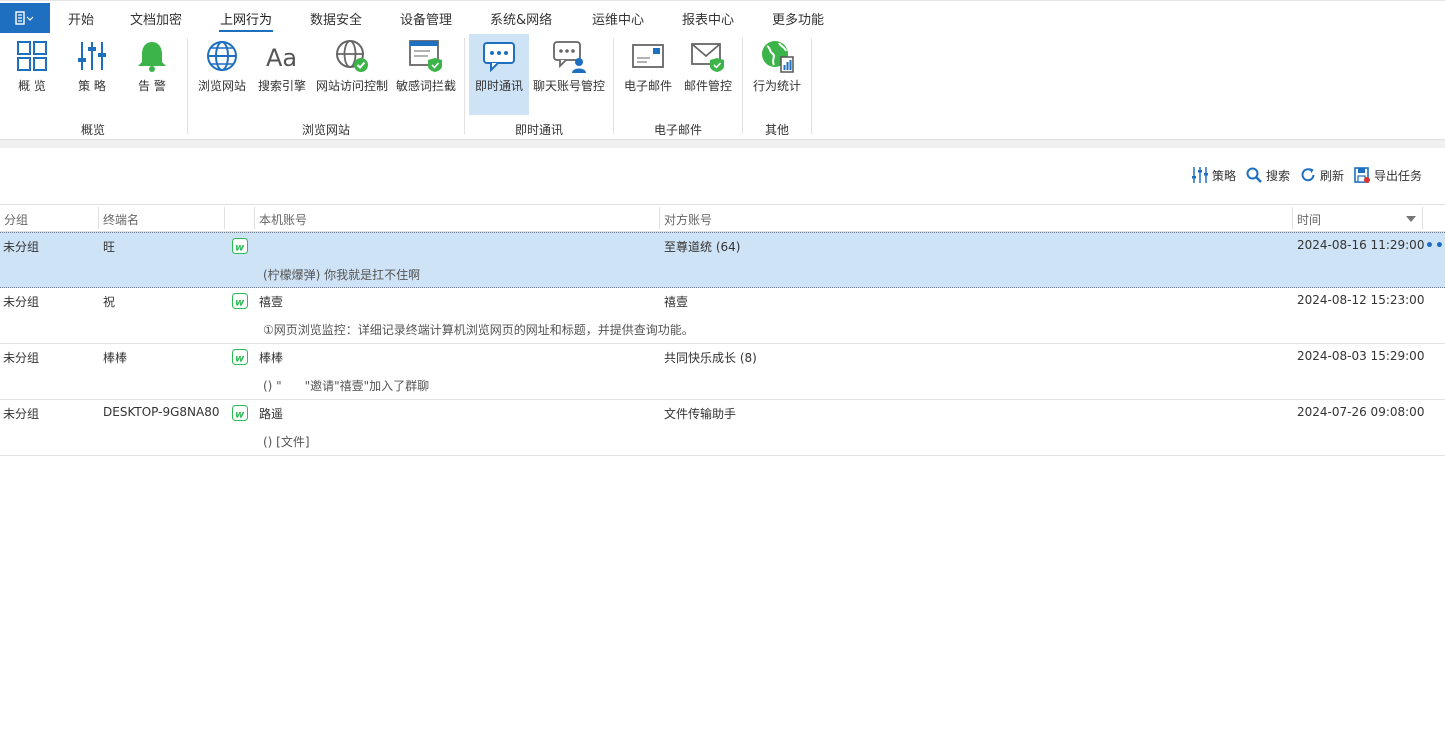 The width and height of the screenshot is (1445, 742). Describe the element at coordinates (688, 219) in the screenshot. I see `column-header-peer-account: 对方账号` at that location.